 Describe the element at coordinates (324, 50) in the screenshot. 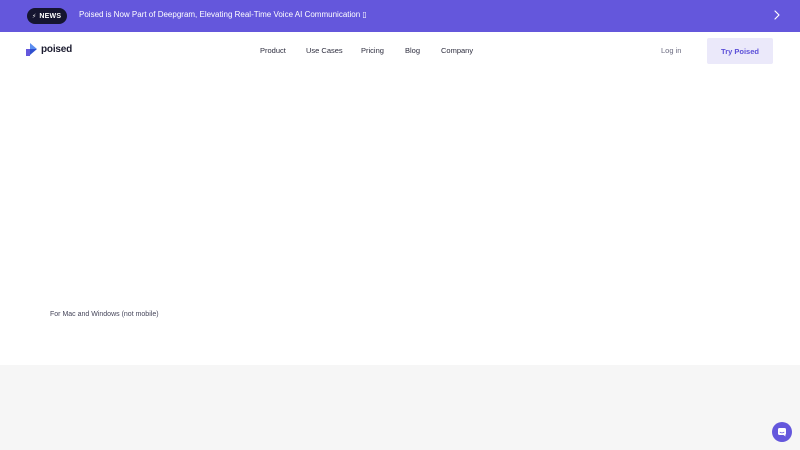

I see `nav-item-use-cases: Use Cases` at that location.